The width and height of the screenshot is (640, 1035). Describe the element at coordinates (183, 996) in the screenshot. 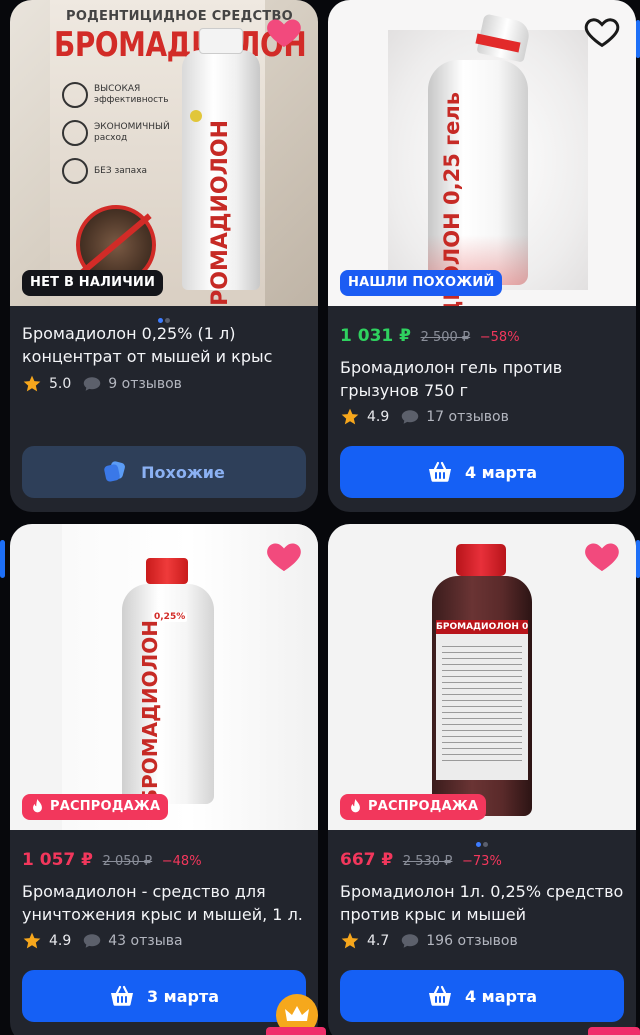

I see `delivery-date: 3 марта` at that location.